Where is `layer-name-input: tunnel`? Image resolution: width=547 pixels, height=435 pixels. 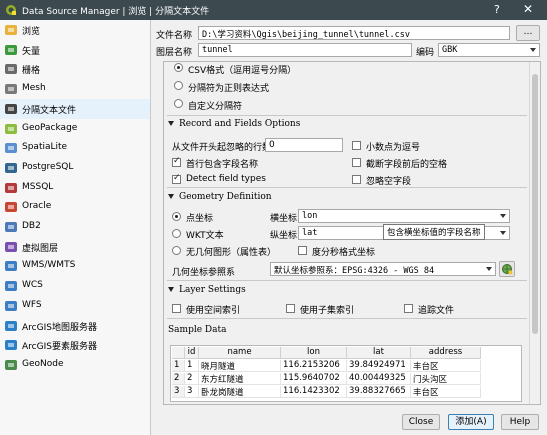
layer-name-input: tunnel is located at coordinates (305, 50).